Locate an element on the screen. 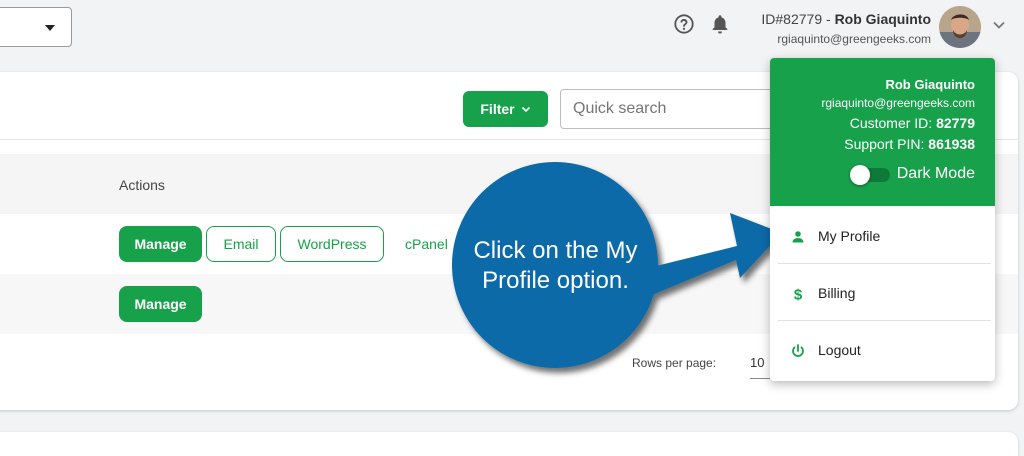 The height and width of the screenshot is (456, 1024). power-icon is located at coordinates (798, 350).